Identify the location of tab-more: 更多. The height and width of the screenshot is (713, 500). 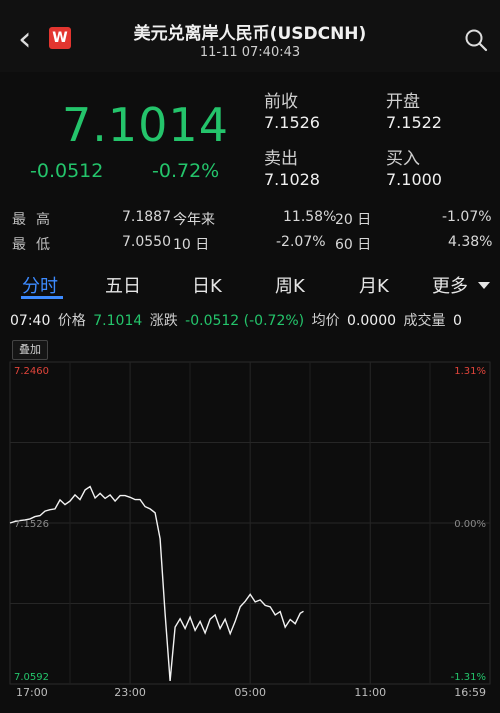
(450, 285).